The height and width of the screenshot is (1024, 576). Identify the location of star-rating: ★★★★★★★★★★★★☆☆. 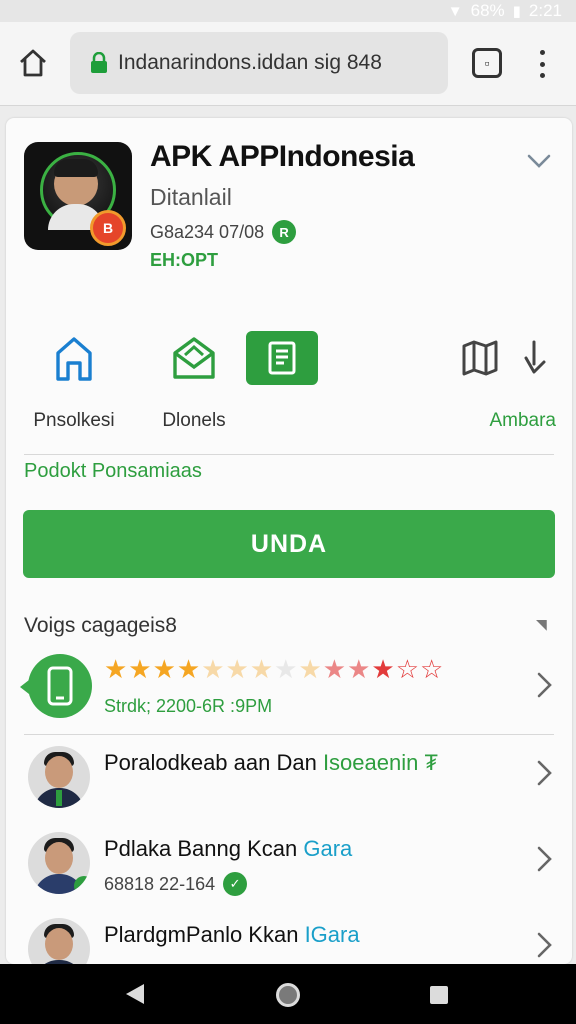
(274, 669).